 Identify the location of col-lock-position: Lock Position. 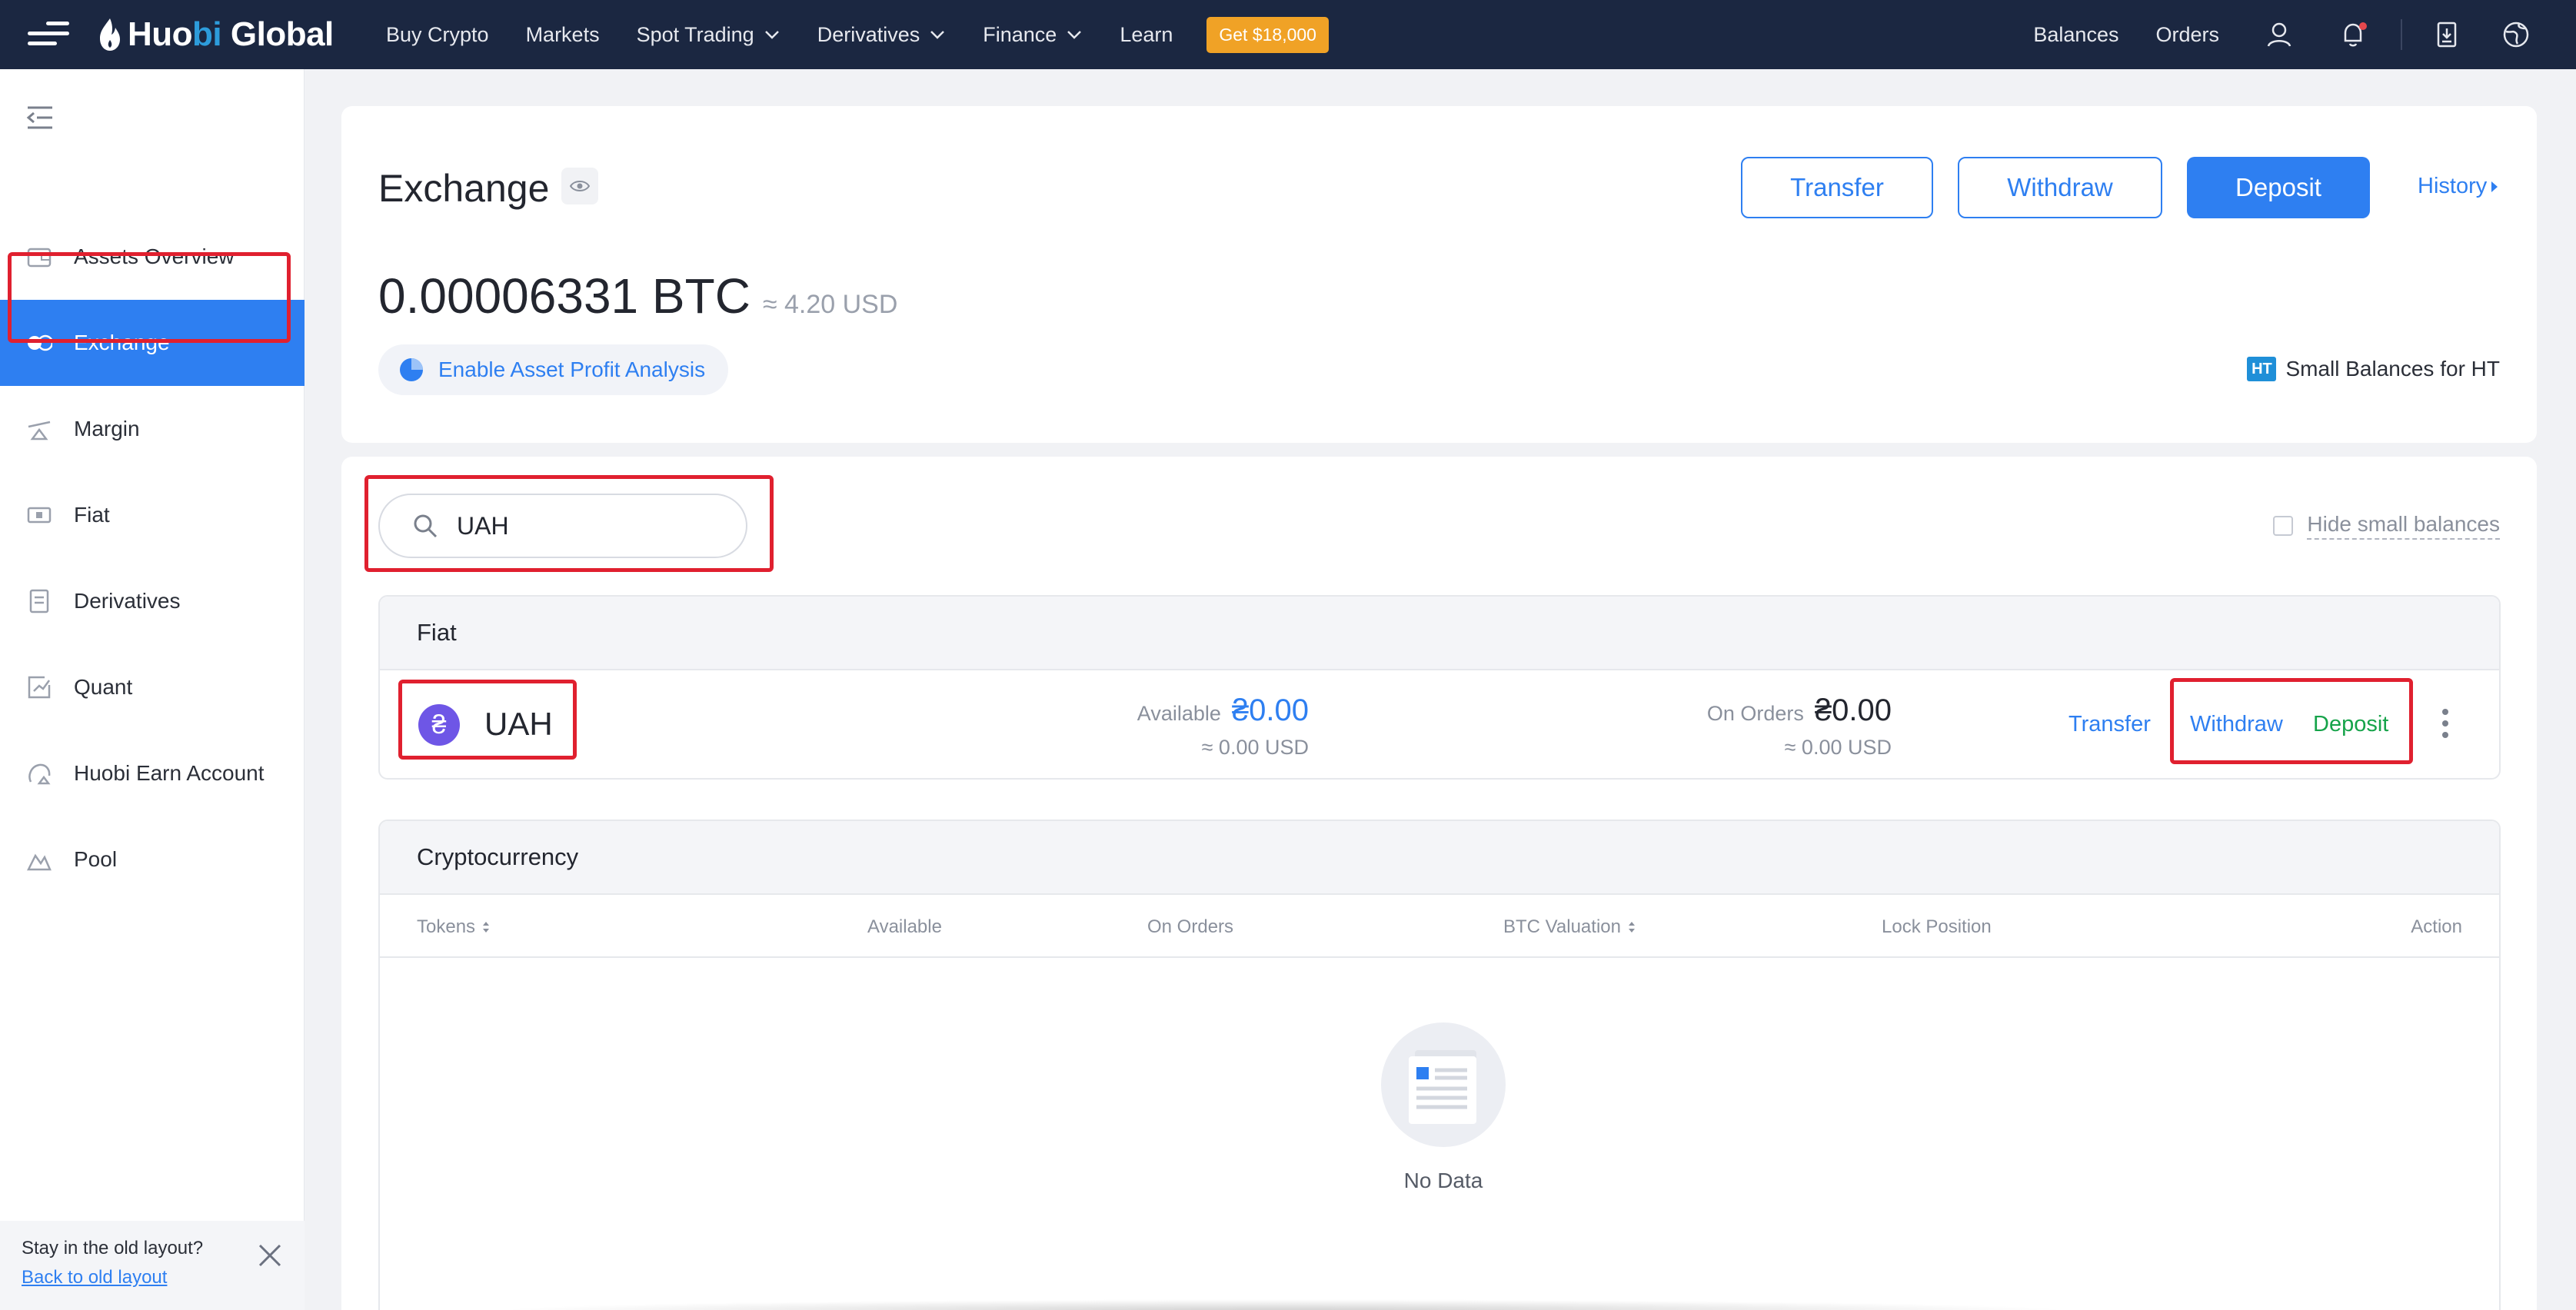
(1937, 927).